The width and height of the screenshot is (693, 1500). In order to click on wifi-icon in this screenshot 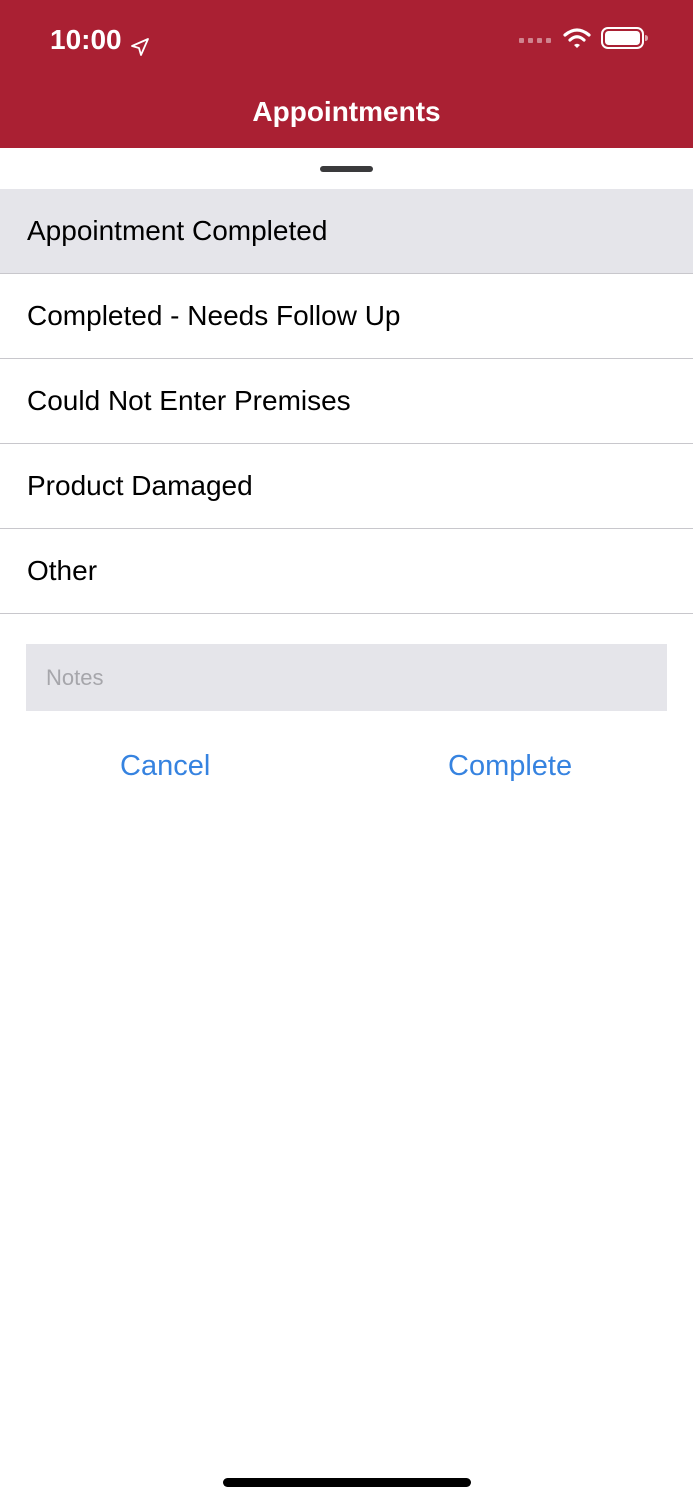, I will do `click(577, 40)`.